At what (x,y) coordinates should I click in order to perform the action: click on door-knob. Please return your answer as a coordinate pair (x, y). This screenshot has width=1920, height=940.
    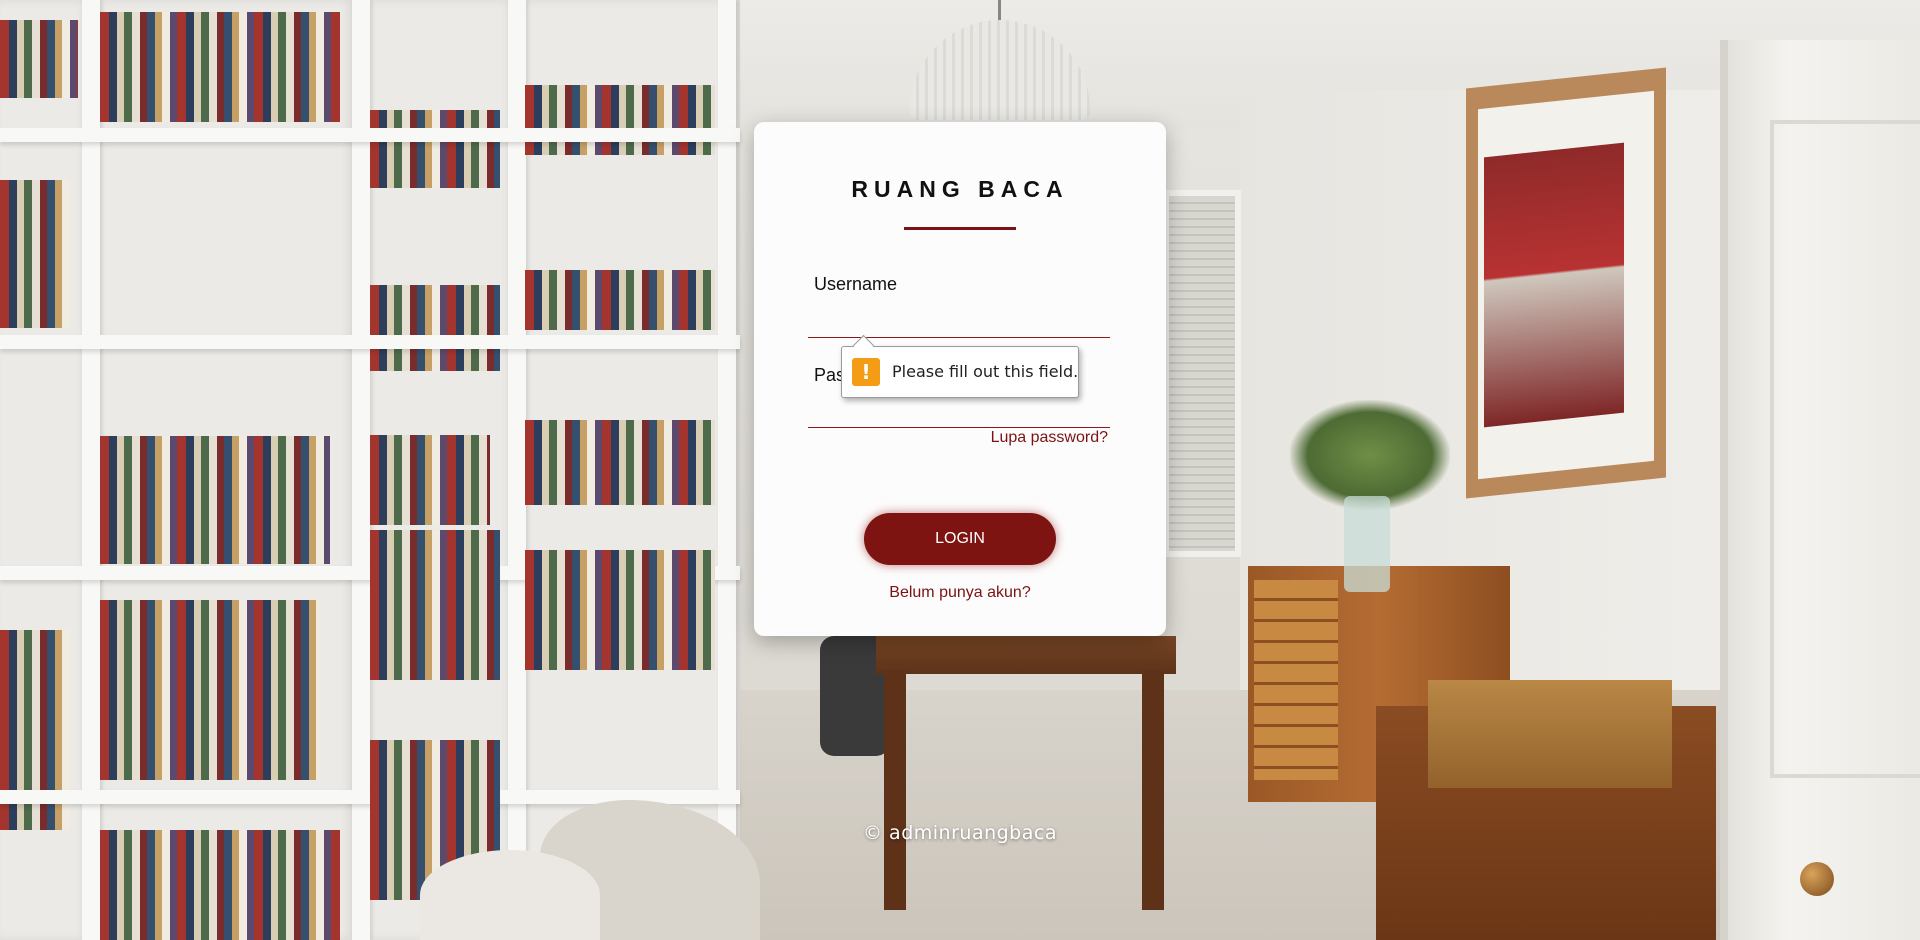
    Looking at the image, I should click on (1817, 879).